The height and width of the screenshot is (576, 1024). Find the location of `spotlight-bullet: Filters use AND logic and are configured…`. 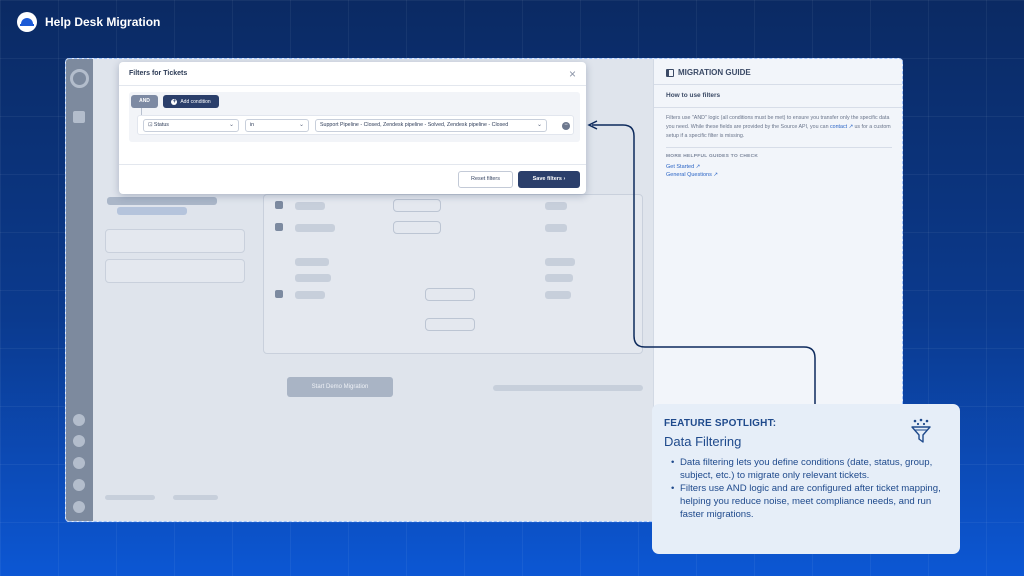

spotlight-bullet: Filters use AND logic and are configured… is located at coordinates (809, 501).